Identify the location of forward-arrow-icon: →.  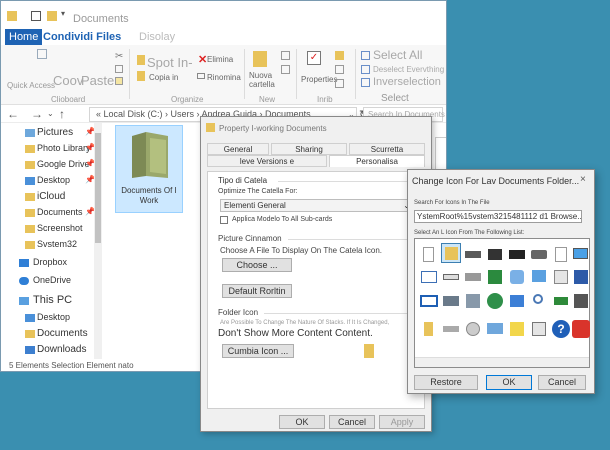
(37, 114).